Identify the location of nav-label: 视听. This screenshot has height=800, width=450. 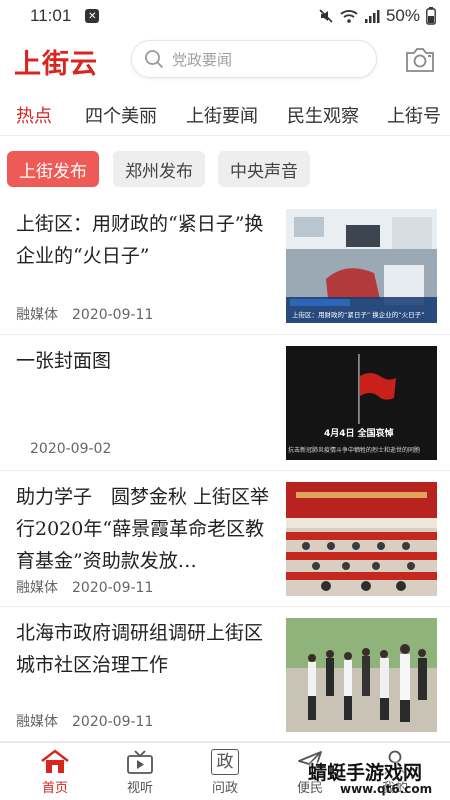
(139, 788).